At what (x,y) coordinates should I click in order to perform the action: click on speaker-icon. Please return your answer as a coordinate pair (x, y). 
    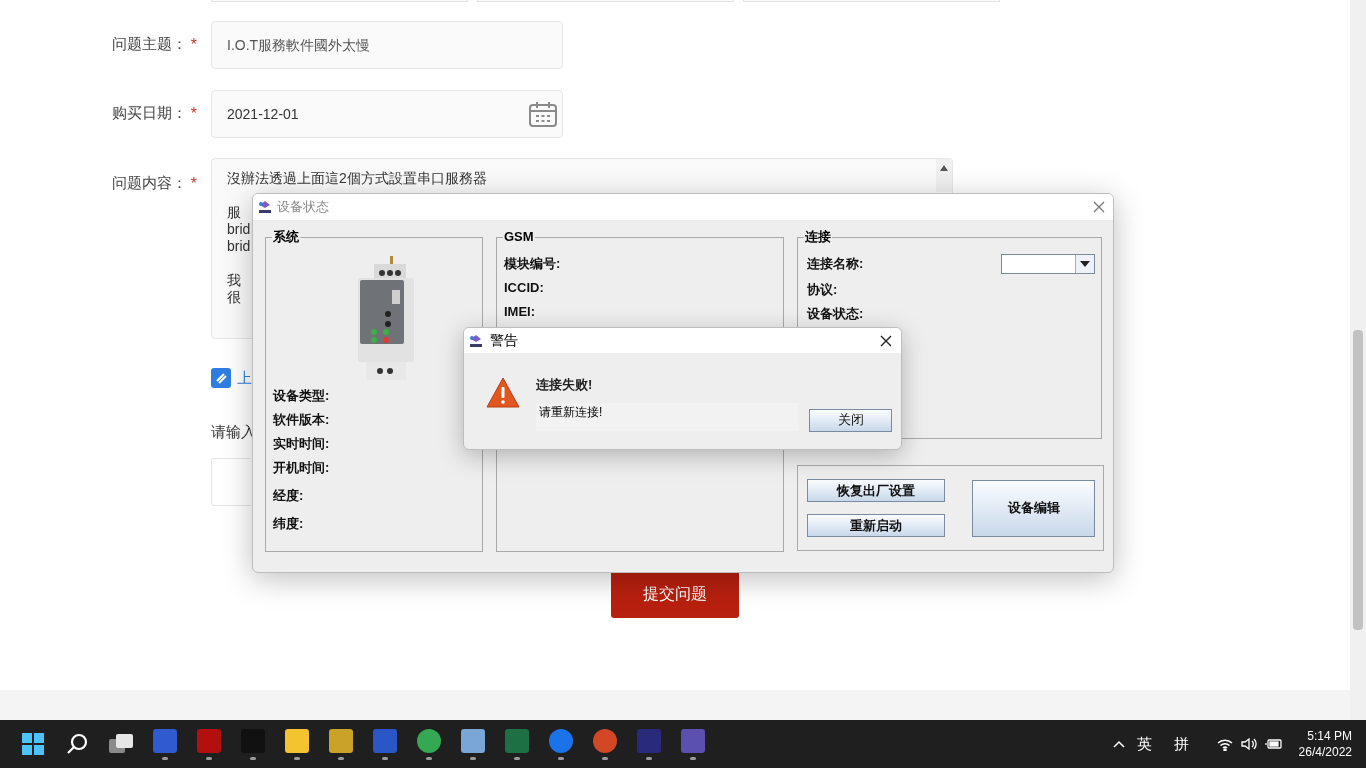
    Looking at the image, I should click on (1248, 744).